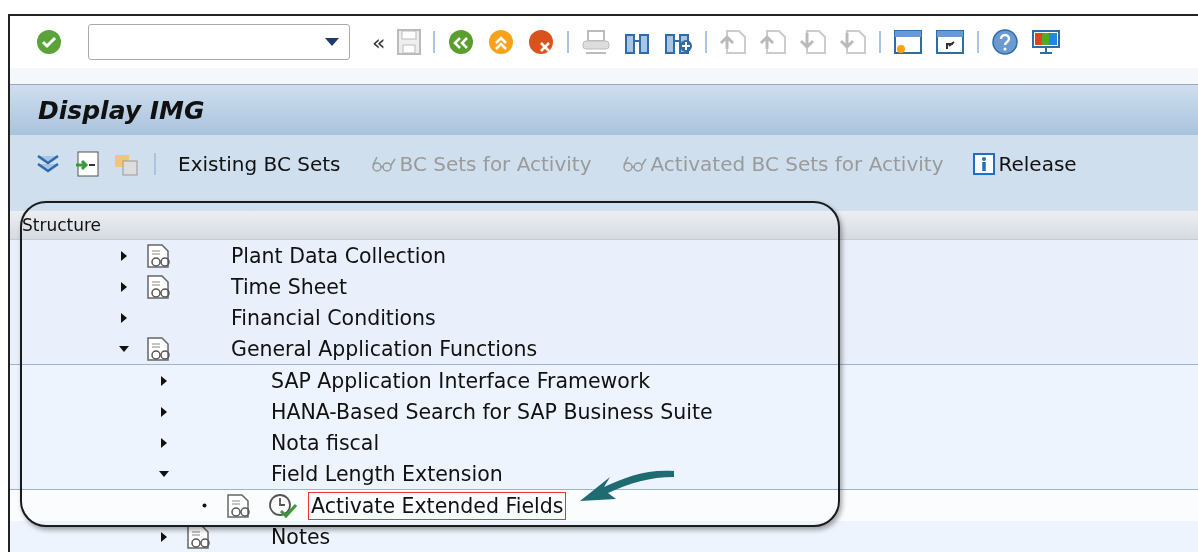 The width and height of the screenshot is (1198, 552). I want to click on toolbar-button: Existing BC Sets, so click(259, 164).